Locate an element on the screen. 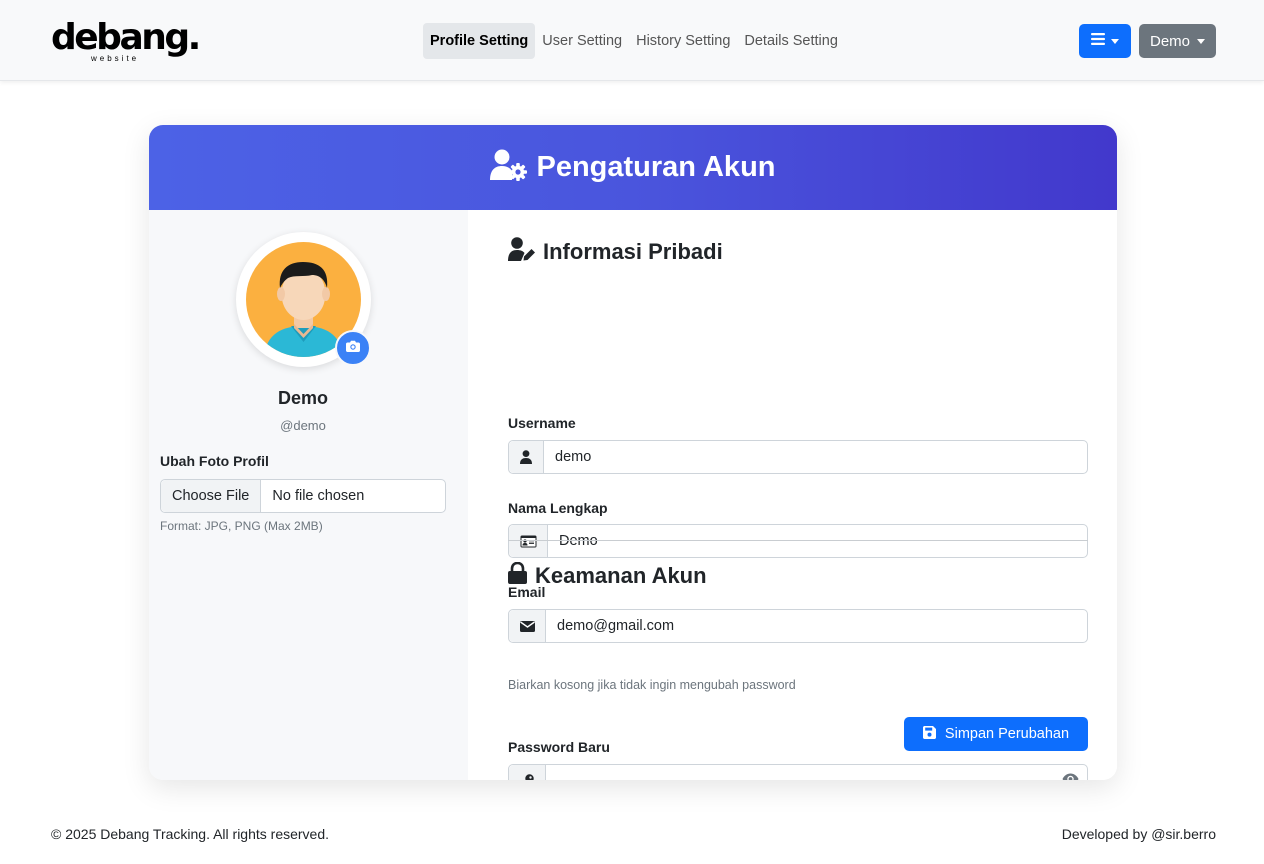  profile-name: Demo is located at coordinates (302, 398).